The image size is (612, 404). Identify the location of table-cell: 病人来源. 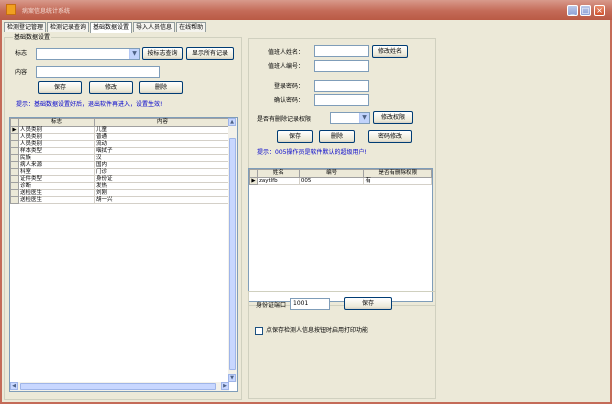
(56, 165).